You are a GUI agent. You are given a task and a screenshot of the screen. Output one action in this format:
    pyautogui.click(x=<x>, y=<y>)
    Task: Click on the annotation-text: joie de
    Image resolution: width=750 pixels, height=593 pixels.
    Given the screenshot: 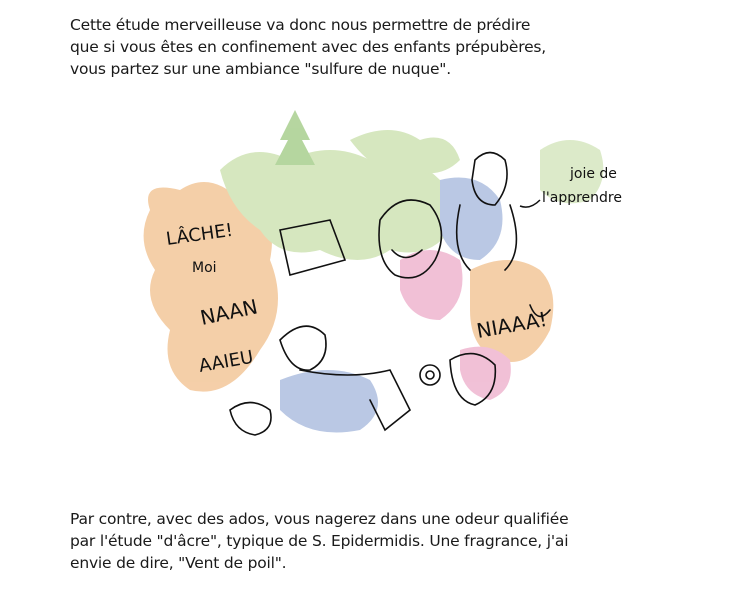 What is the action you would take?
    pyautogui.click(x=593, y=174)
    